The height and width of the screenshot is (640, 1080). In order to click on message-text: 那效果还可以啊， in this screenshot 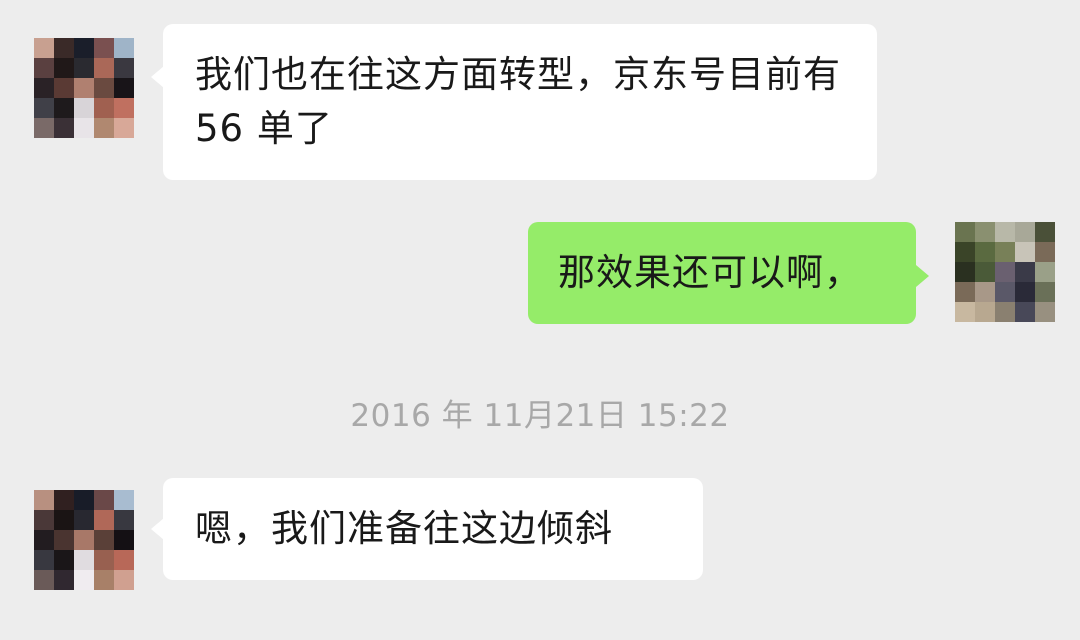, I will do `click(710, 272)`.